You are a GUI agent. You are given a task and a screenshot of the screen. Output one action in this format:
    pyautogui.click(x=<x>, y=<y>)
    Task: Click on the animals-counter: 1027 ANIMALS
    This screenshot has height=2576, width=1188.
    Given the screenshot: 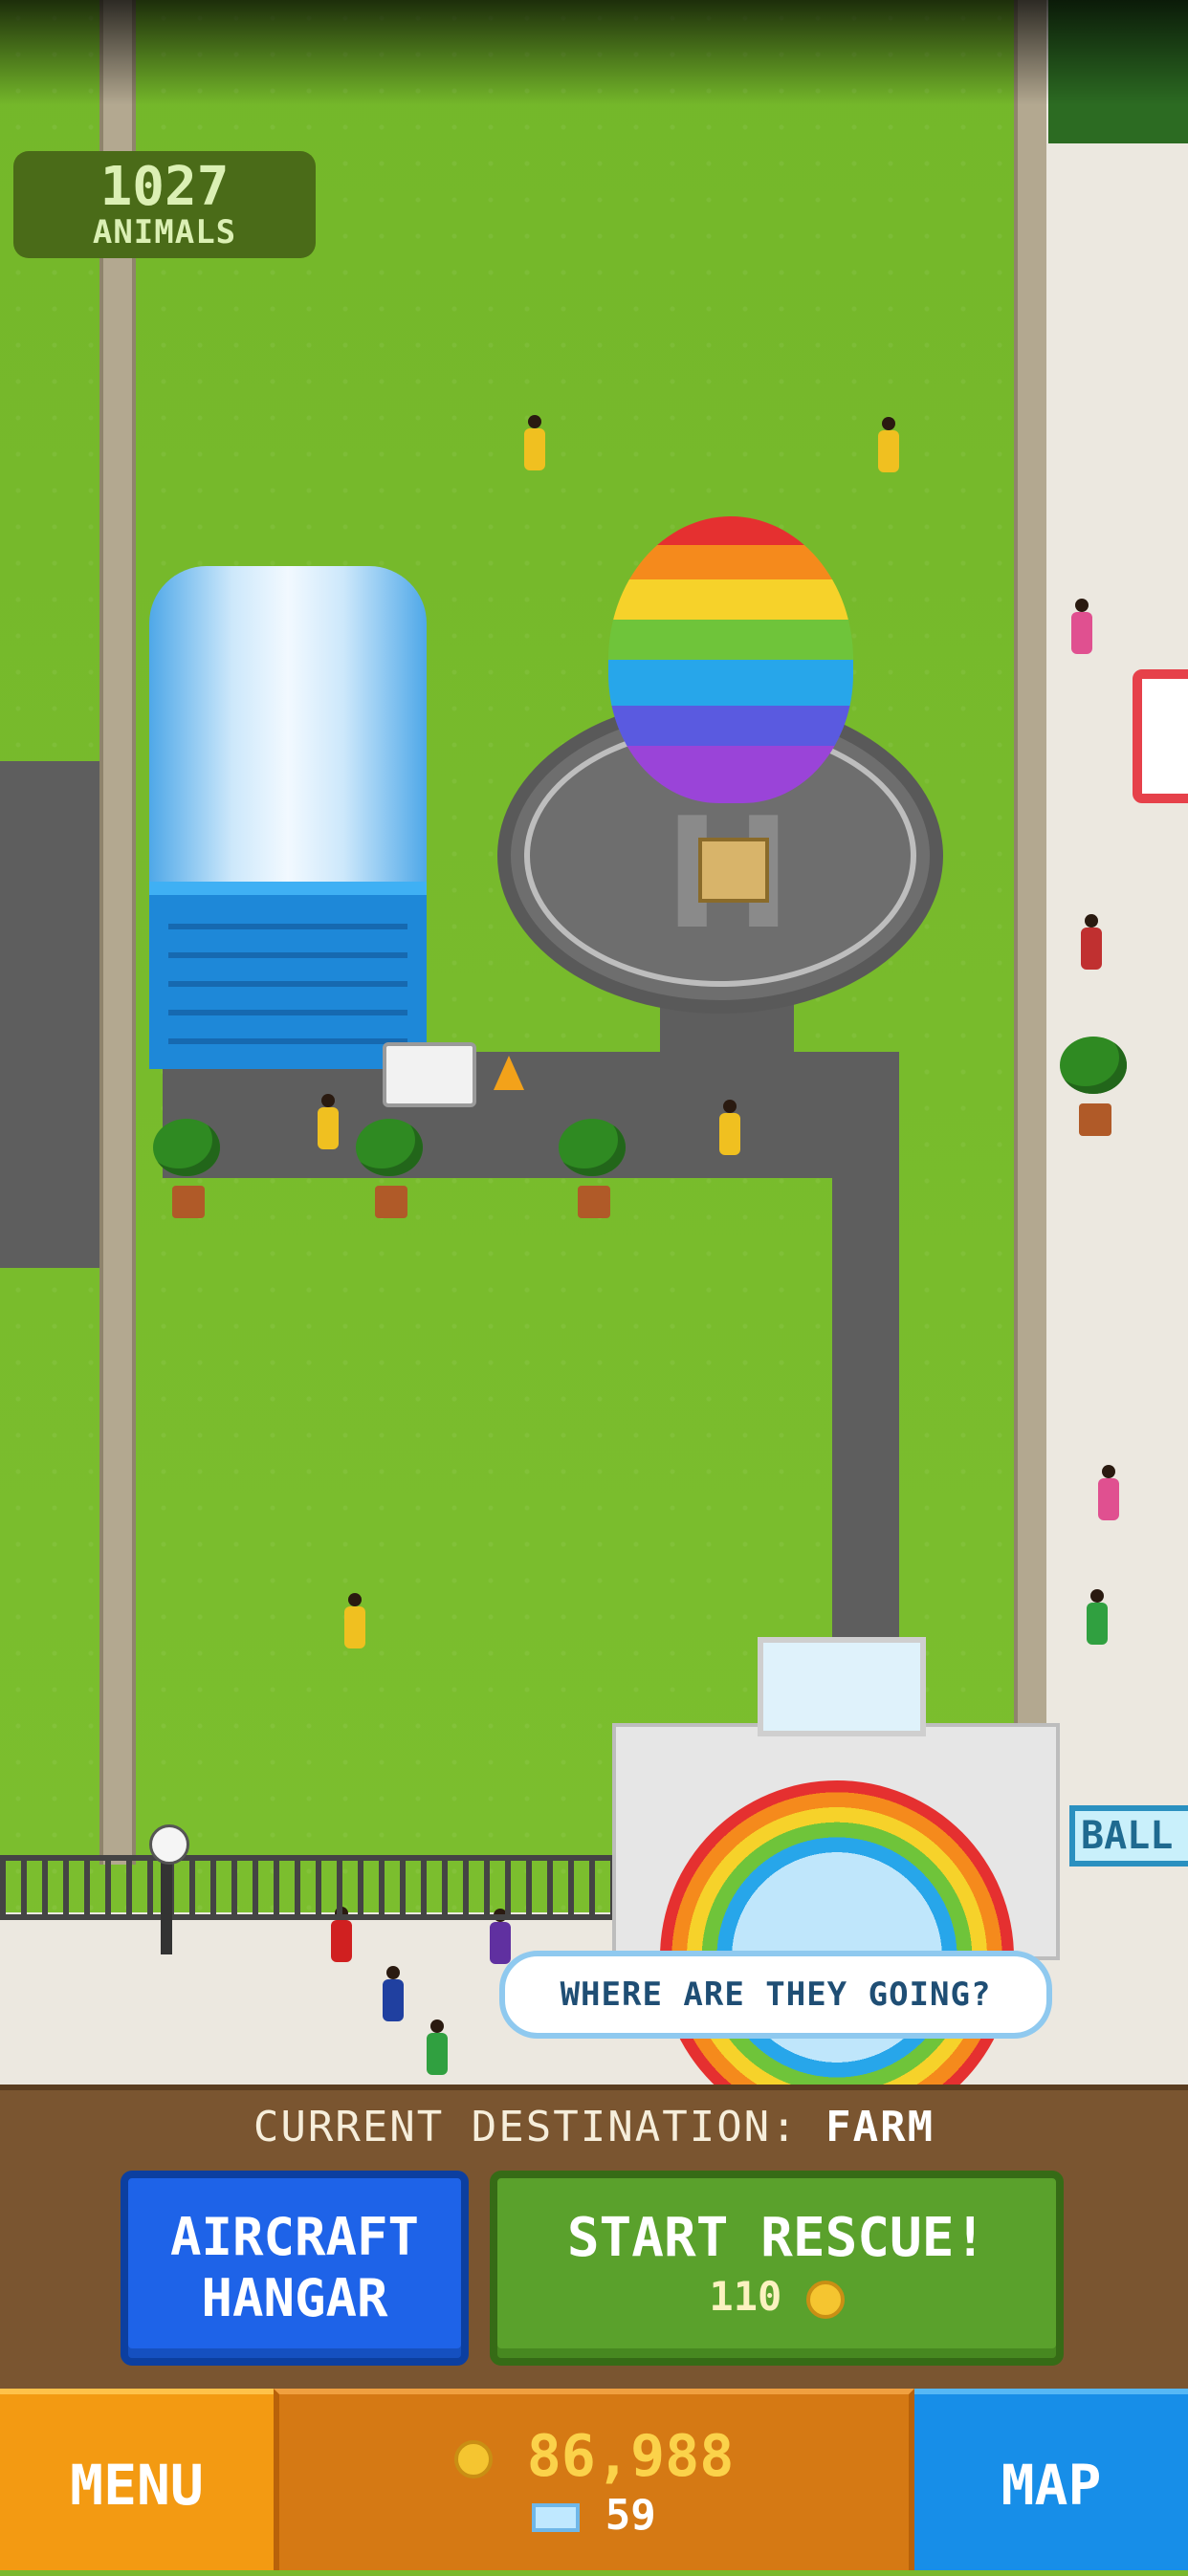 What is the action you would take?
    pyautogui.click(x=164, y=204)
    